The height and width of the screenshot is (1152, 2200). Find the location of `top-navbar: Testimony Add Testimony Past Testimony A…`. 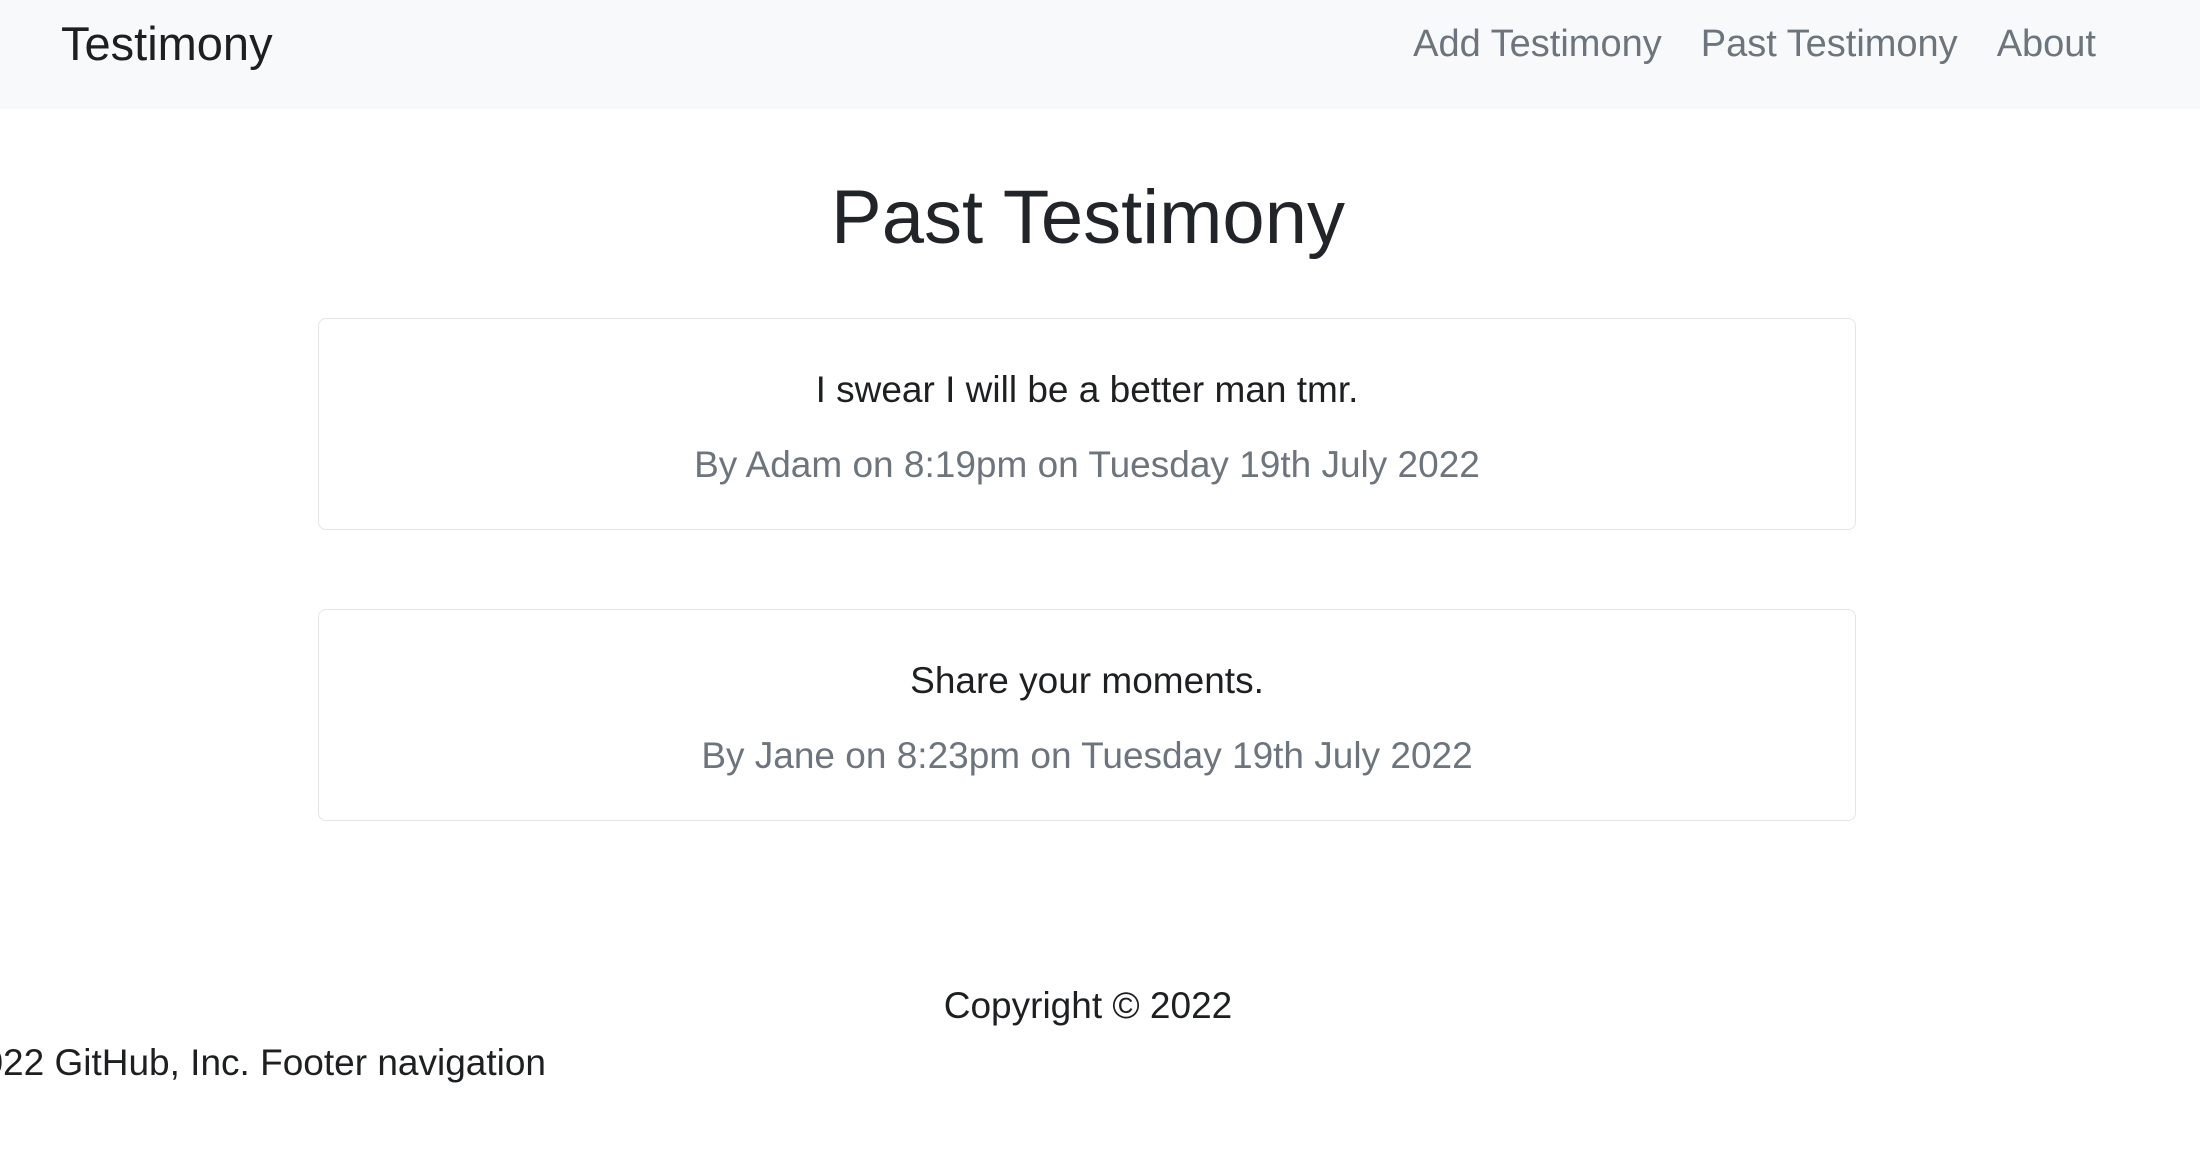

top-navbar: Testimony Add Testimony Past Testimony A… is located at coordinates (1100, 54).